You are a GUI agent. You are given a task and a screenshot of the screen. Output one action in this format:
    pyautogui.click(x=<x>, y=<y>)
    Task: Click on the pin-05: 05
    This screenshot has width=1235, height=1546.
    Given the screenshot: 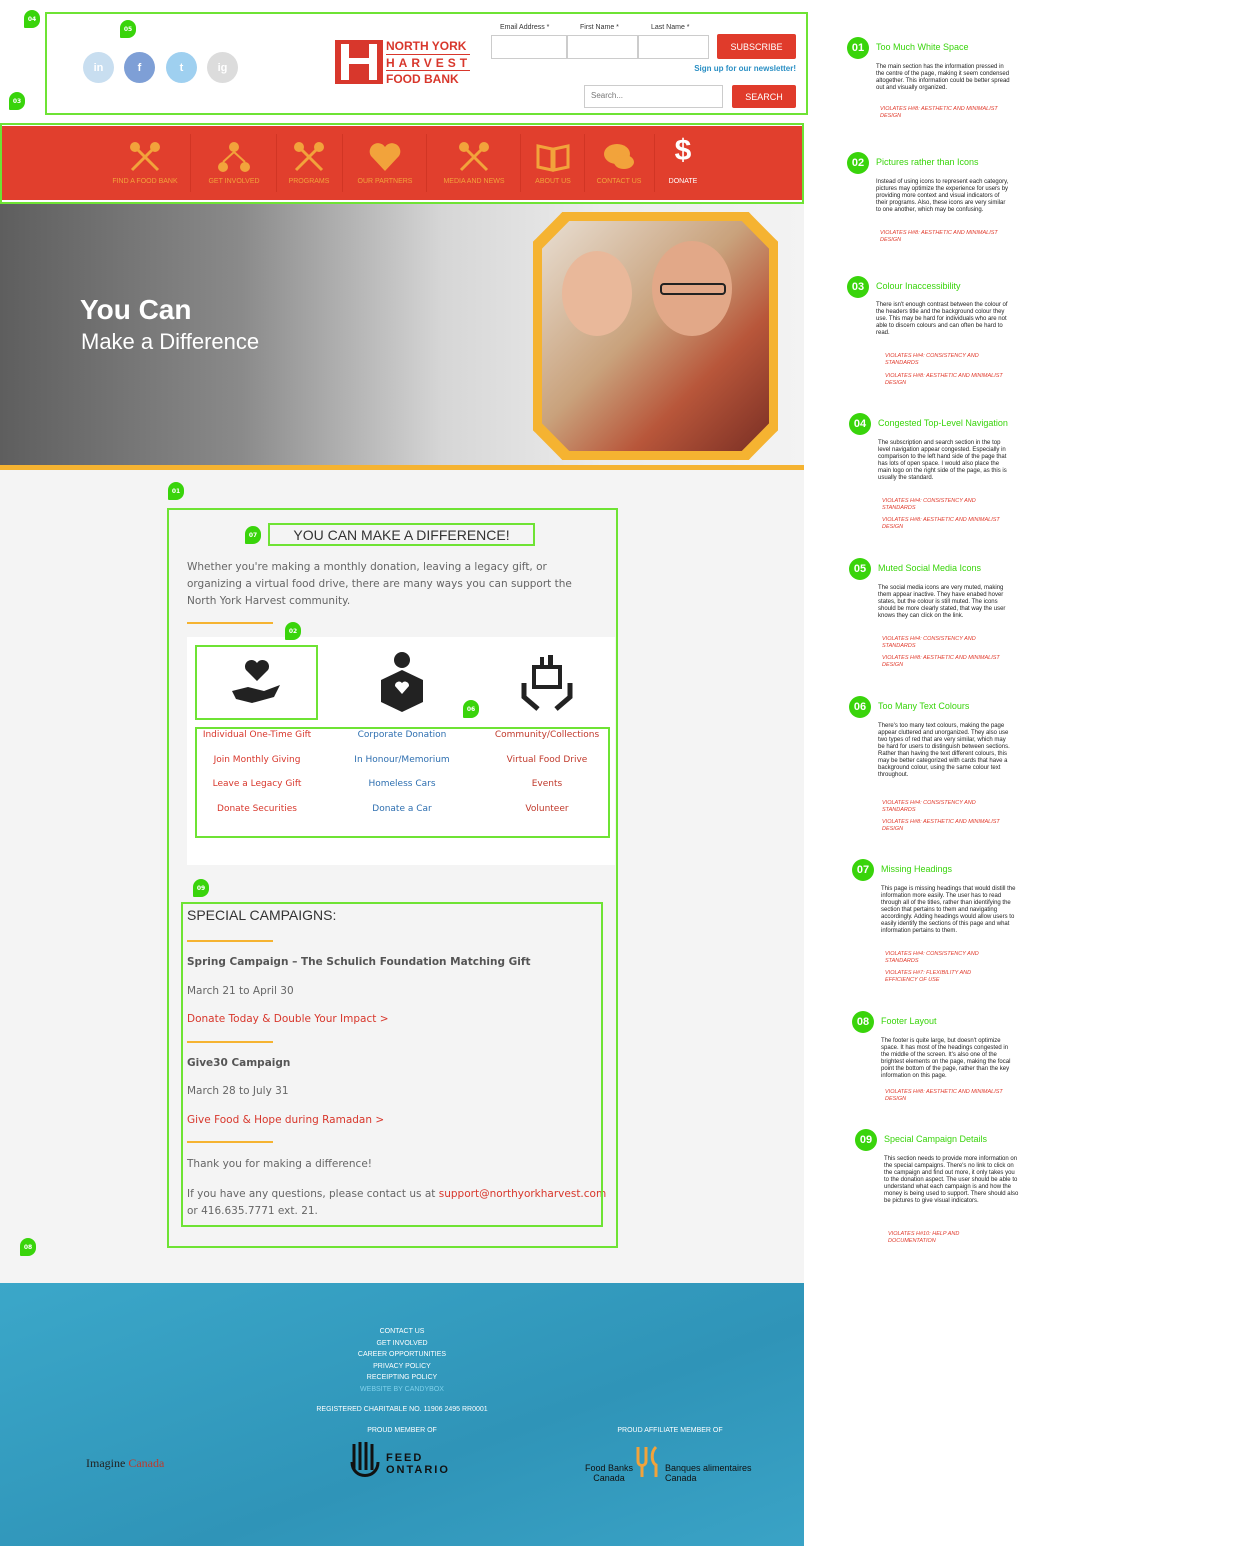 What is the action you would take?
    pyautogui.click(x=128, y=29)
    